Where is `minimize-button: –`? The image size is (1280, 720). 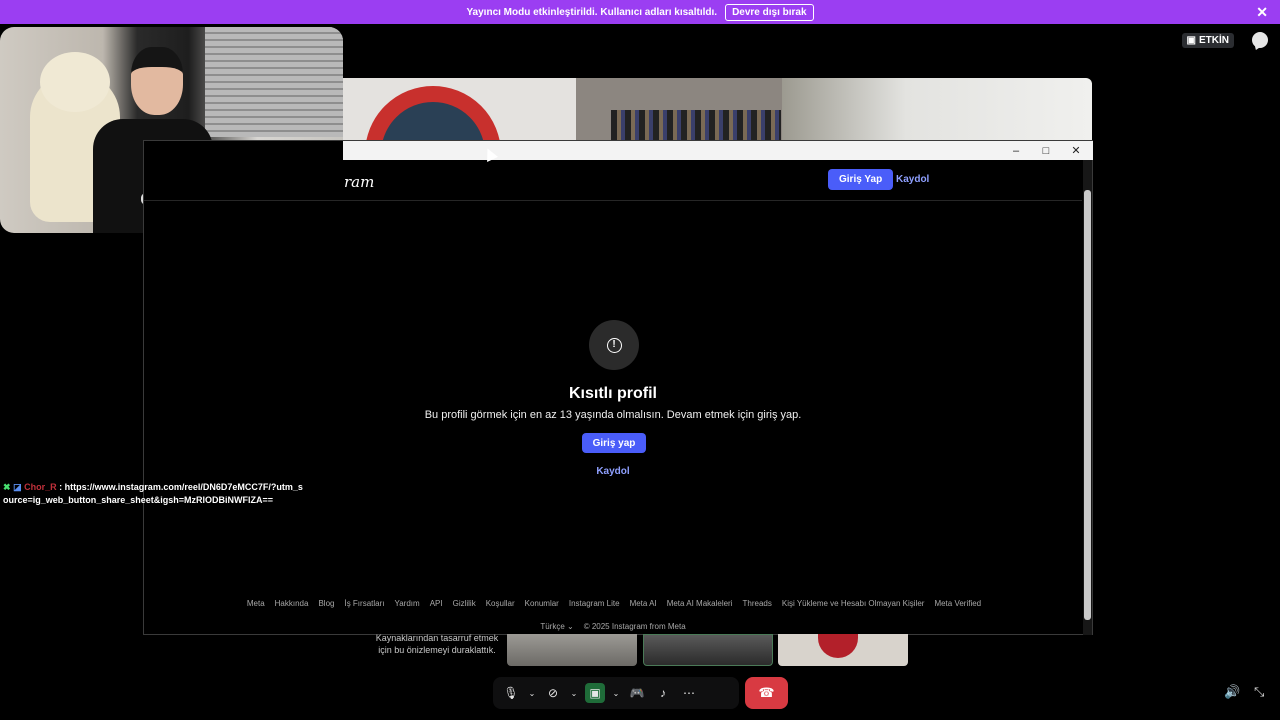 minimize-button: – is located at coordinates (1016, 150).